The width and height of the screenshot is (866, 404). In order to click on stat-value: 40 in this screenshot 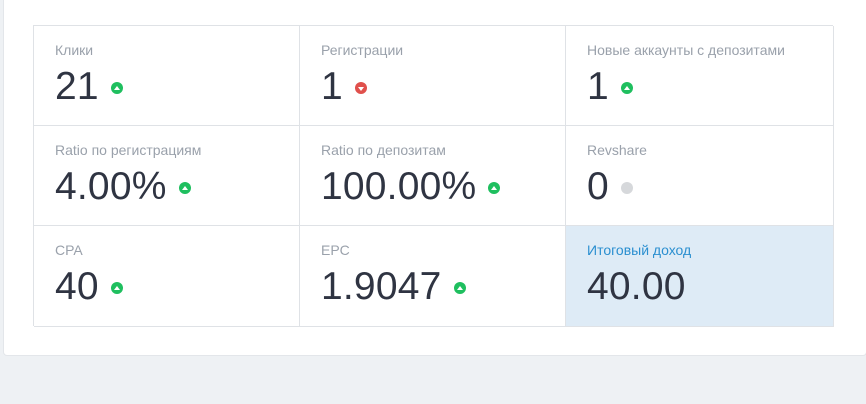, I will do `click(77, 286)`.